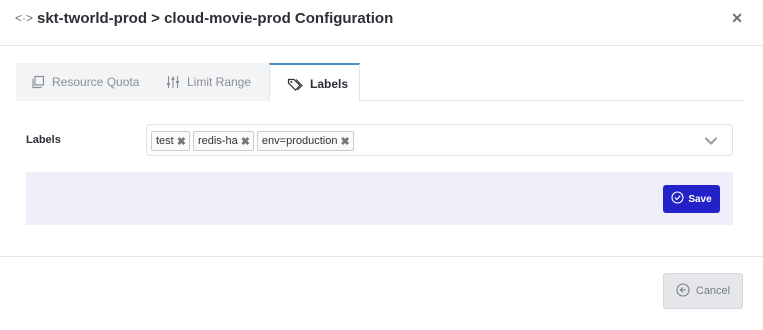 Image resolution: width=763 pixels, height=330 pixels. I want to click on label-tag: redis-ha ✖, so click(223, 141).